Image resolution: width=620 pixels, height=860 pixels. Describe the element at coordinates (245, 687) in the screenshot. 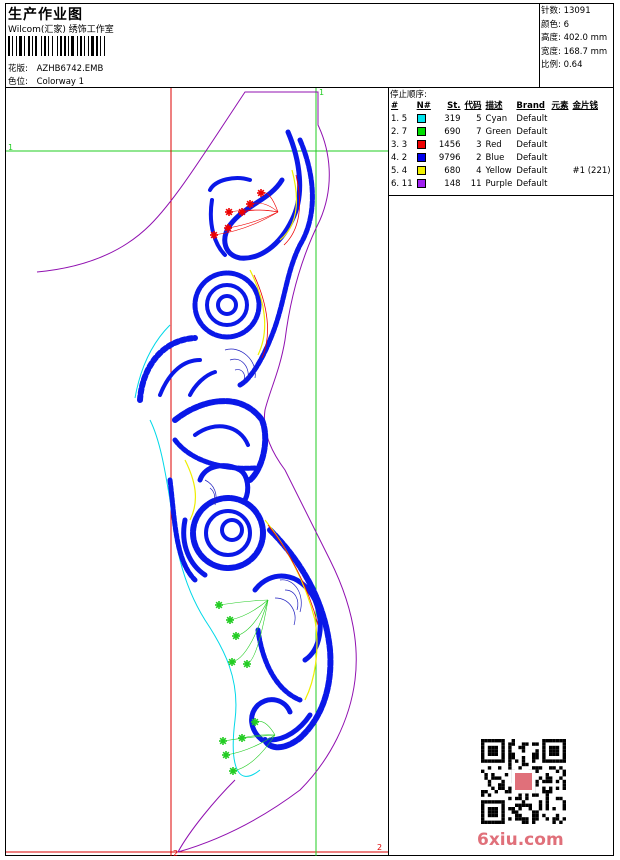

I see `green-star-cluster` at that location.